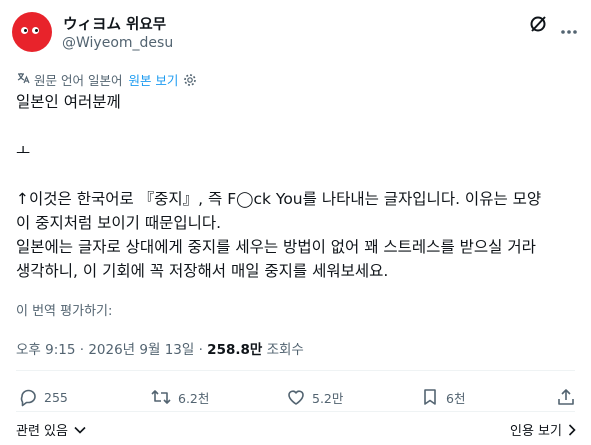  Describe the element at coordinates (64, 309) in the screenshot. I see `rate-translation: 이 번역 평가하기:` at that location.